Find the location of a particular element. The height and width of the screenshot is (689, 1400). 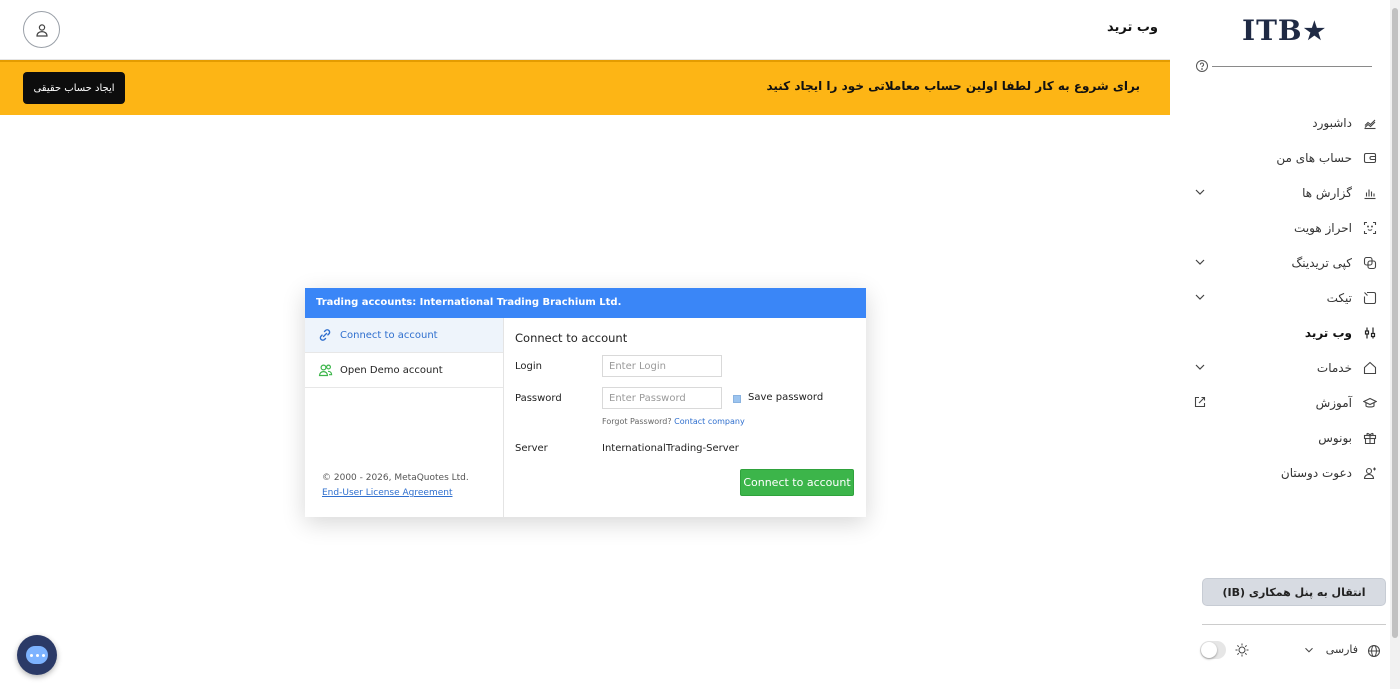

page-scrollbar is located at coordinates (1395, 344).